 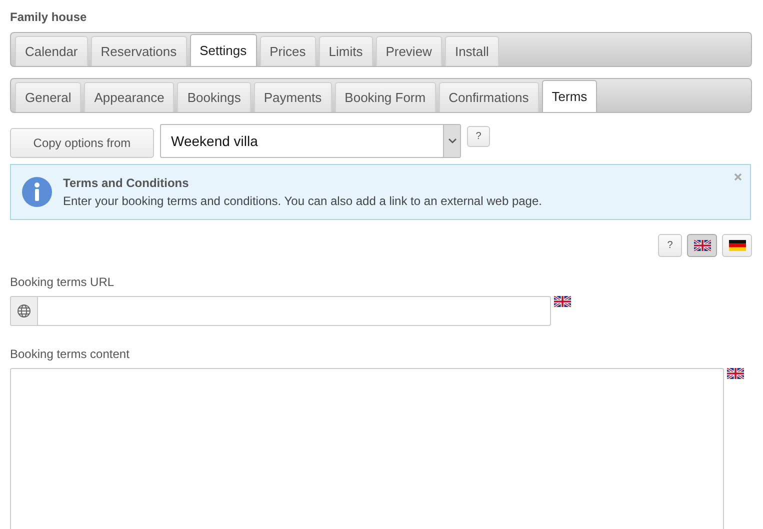 I want to click on help-button: ?, so click(x=478, y=136).